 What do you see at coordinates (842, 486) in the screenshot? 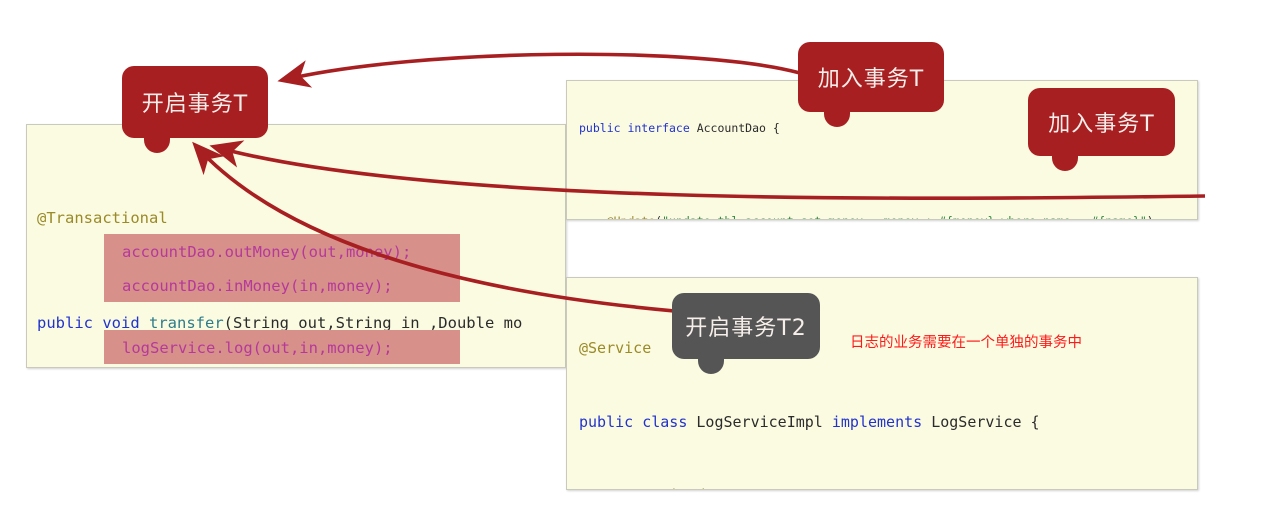
I see `code-line: @Autowired` at bounding box center [842, 486].